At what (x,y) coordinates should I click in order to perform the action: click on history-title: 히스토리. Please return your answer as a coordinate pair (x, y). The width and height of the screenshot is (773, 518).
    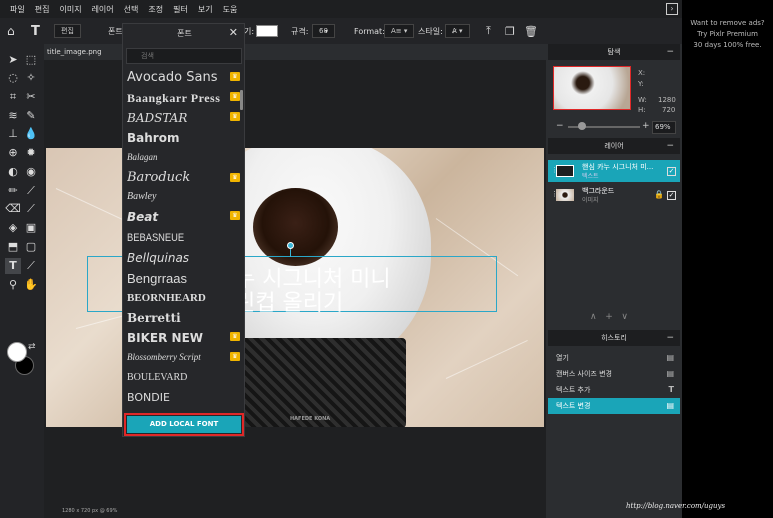
    Looking at the image, I should click on (614, 338).